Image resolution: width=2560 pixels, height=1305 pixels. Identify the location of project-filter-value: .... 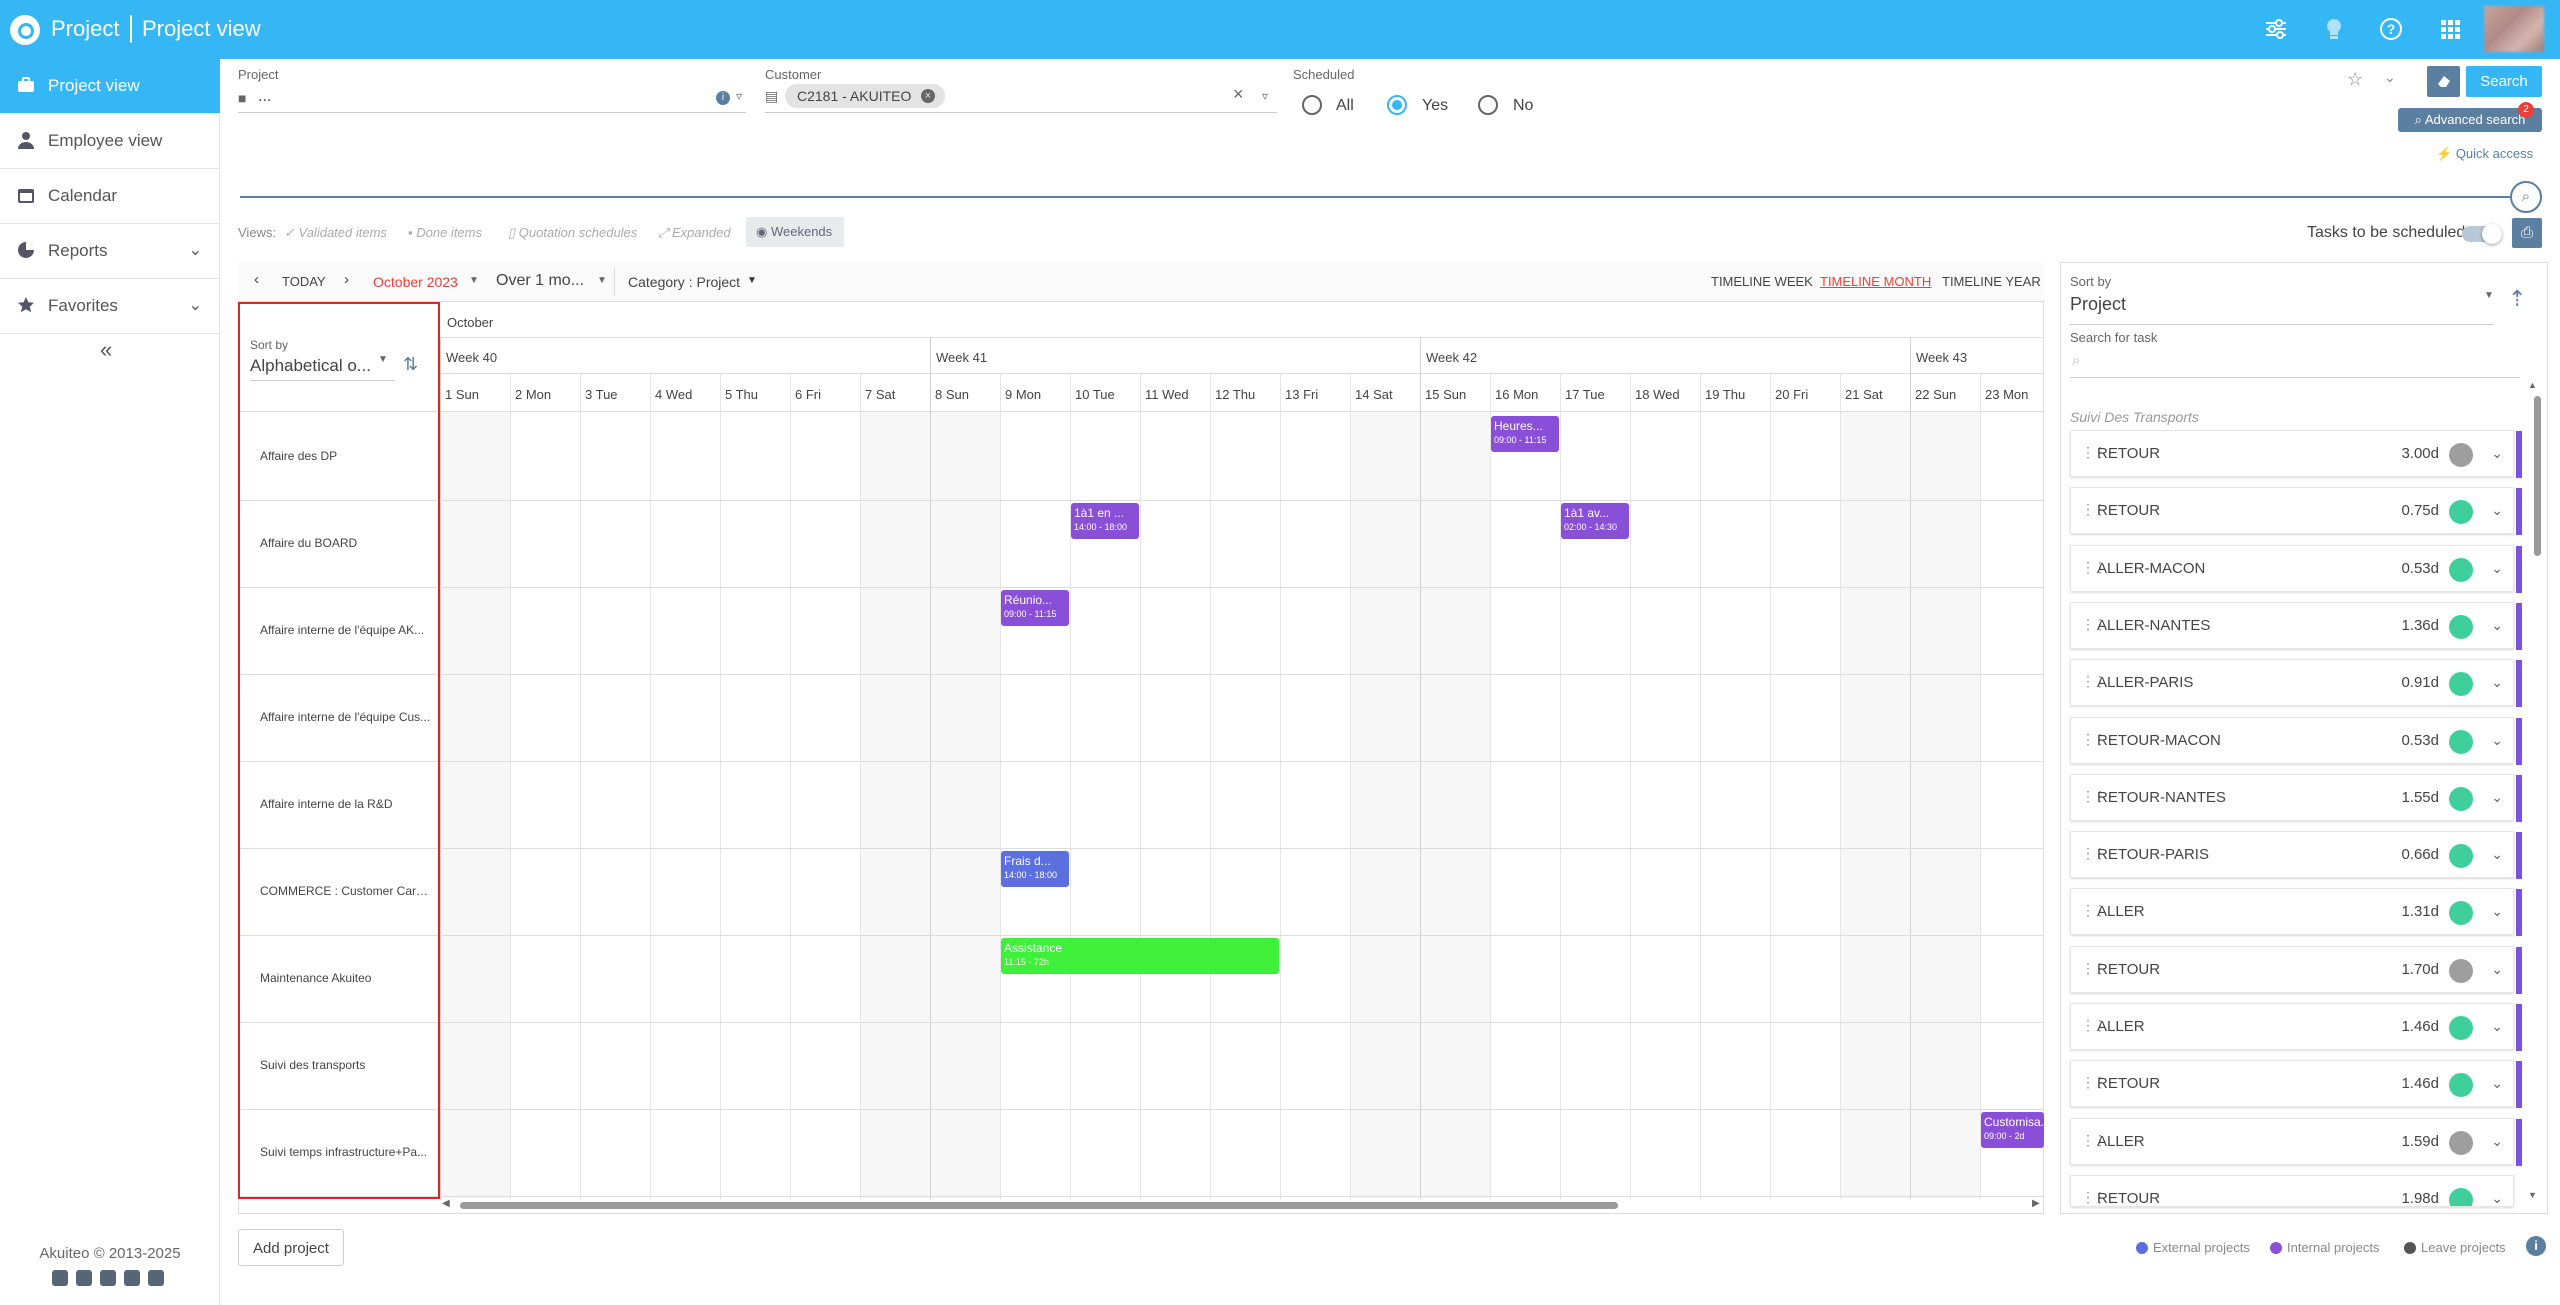
(264, 97).